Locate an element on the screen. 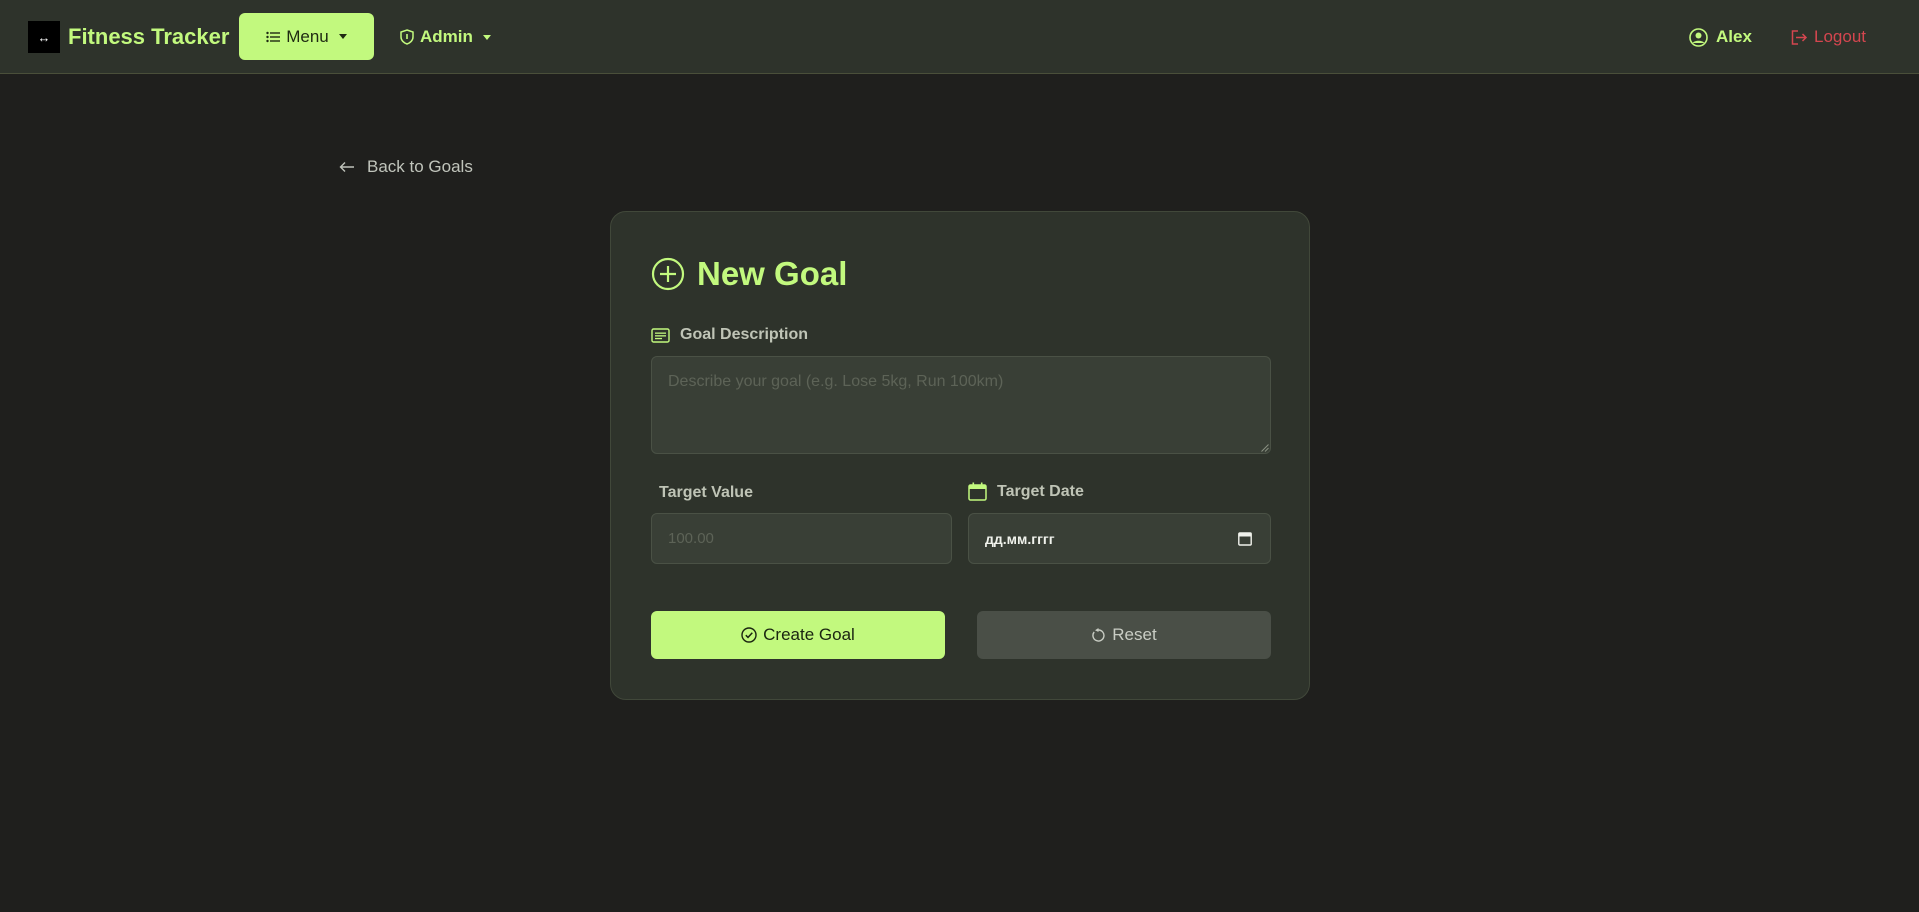 The image size is (1919, 912). target-value-input is located at coordinates (801, 538).